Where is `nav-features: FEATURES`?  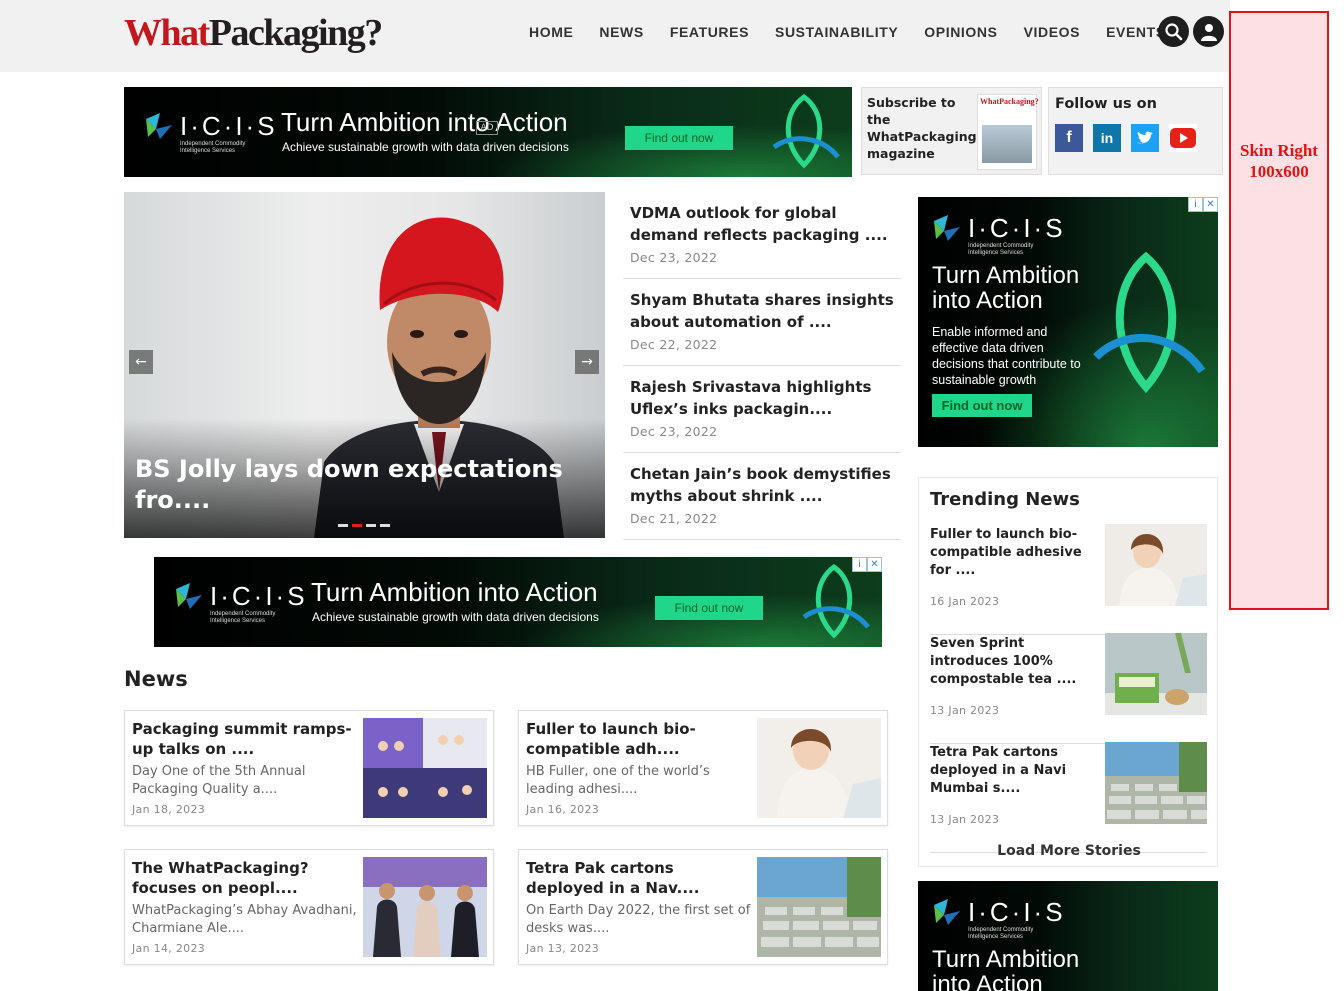
nav-features: FEATURES is located at coordinates (709, 32).